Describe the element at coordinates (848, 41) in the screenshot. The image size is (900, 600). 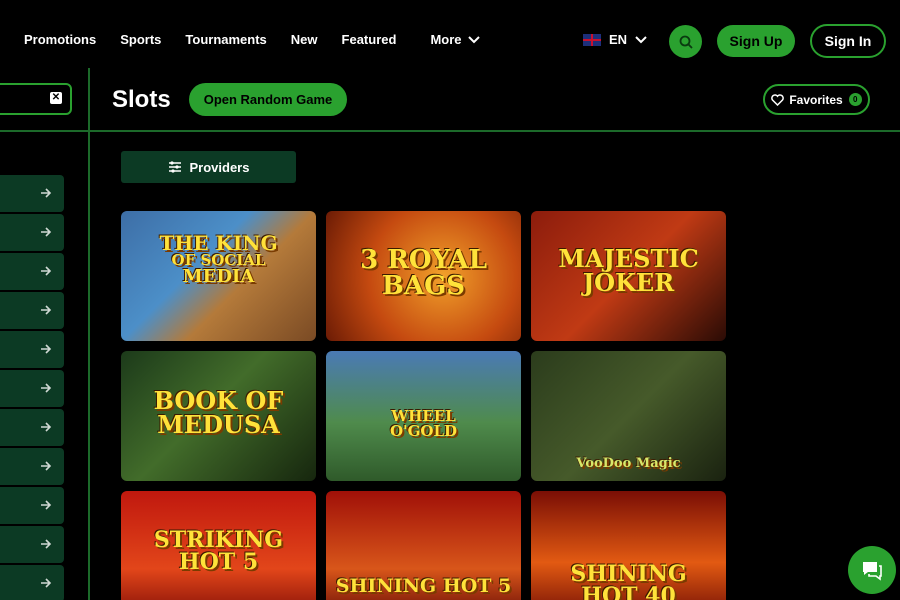
I see `sign-in-button: Sign In` at that location.